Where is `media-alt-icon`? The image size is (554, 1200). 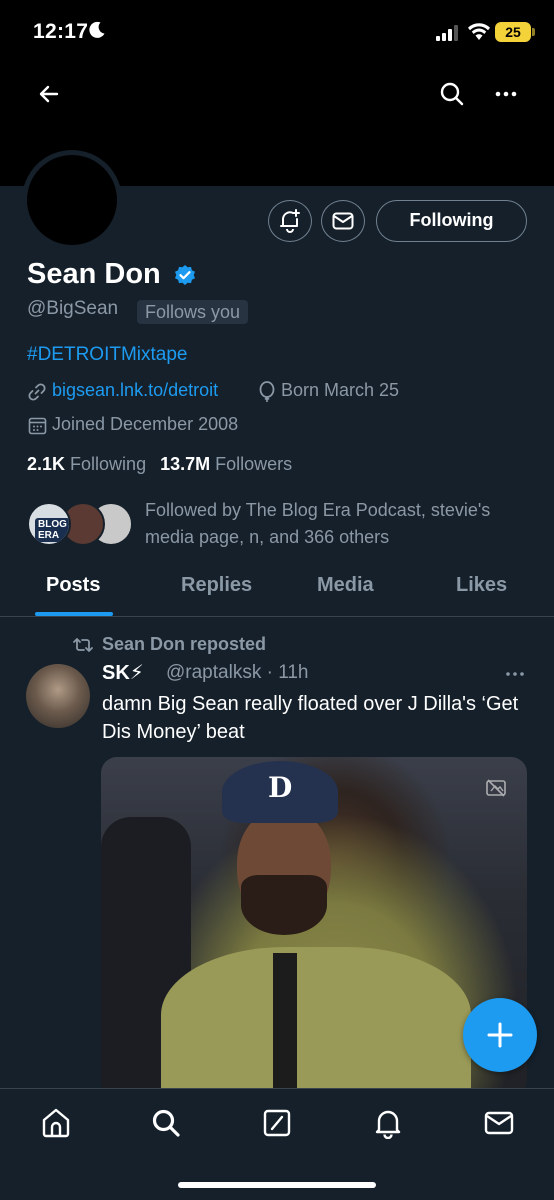
media-alt-icon is located at coordinates (496, 788).